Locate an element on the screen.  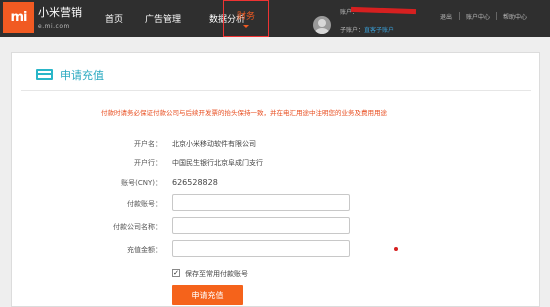
nav-ads-management: 广告管理 is located at coordinates (163, 18).